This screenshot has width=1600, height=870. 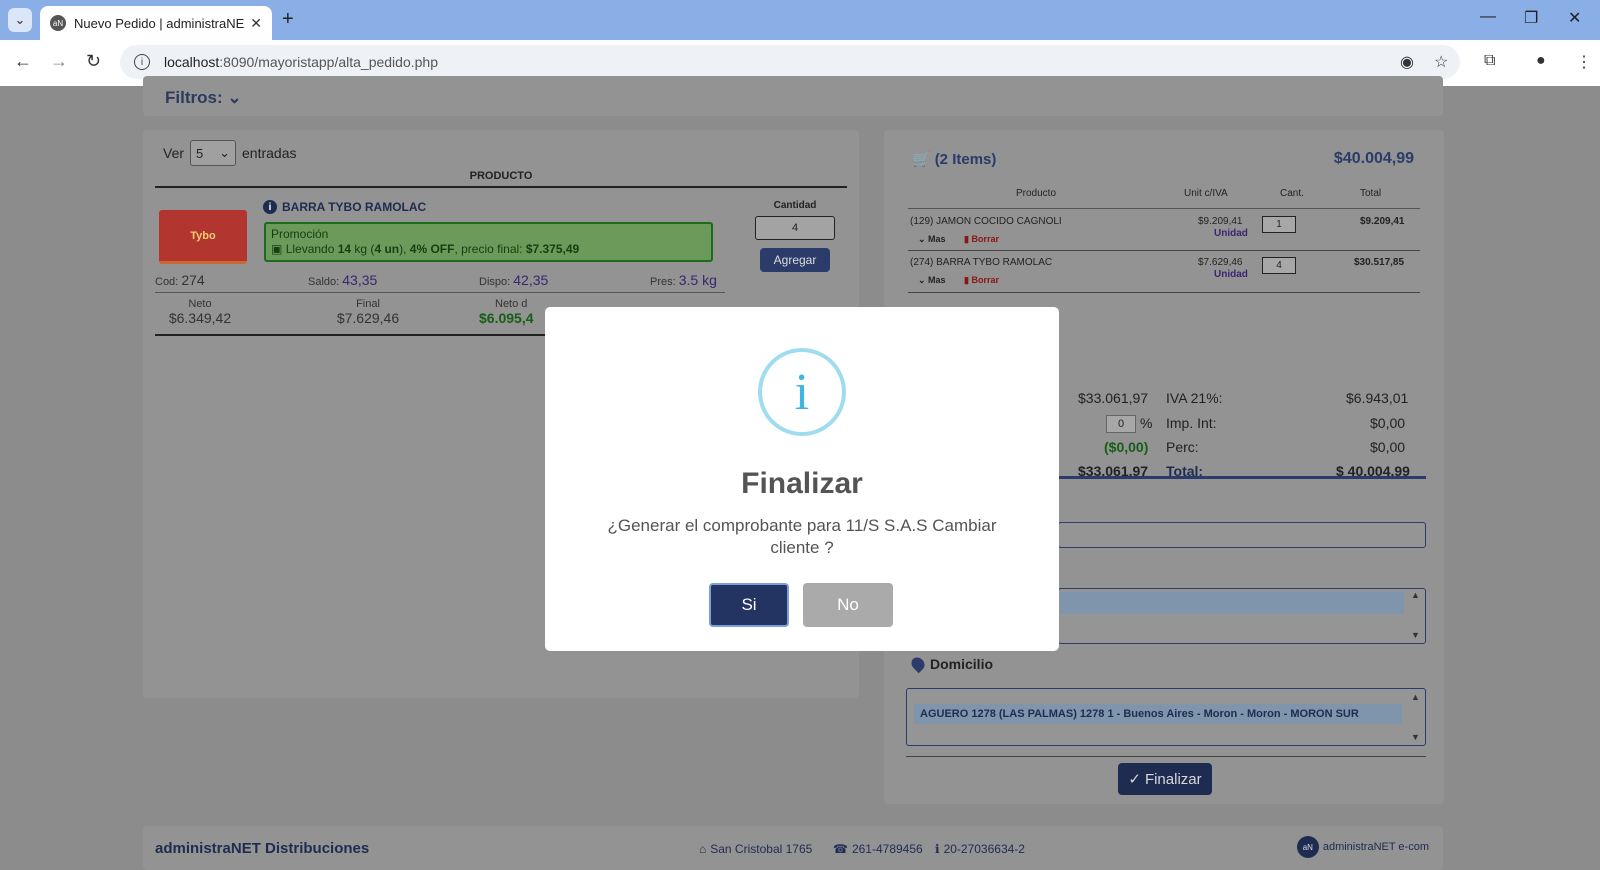 I want to click on cart-row-1-name: (129) JAMON COCIDO CAGNOLI, so click(x=986, y=221).